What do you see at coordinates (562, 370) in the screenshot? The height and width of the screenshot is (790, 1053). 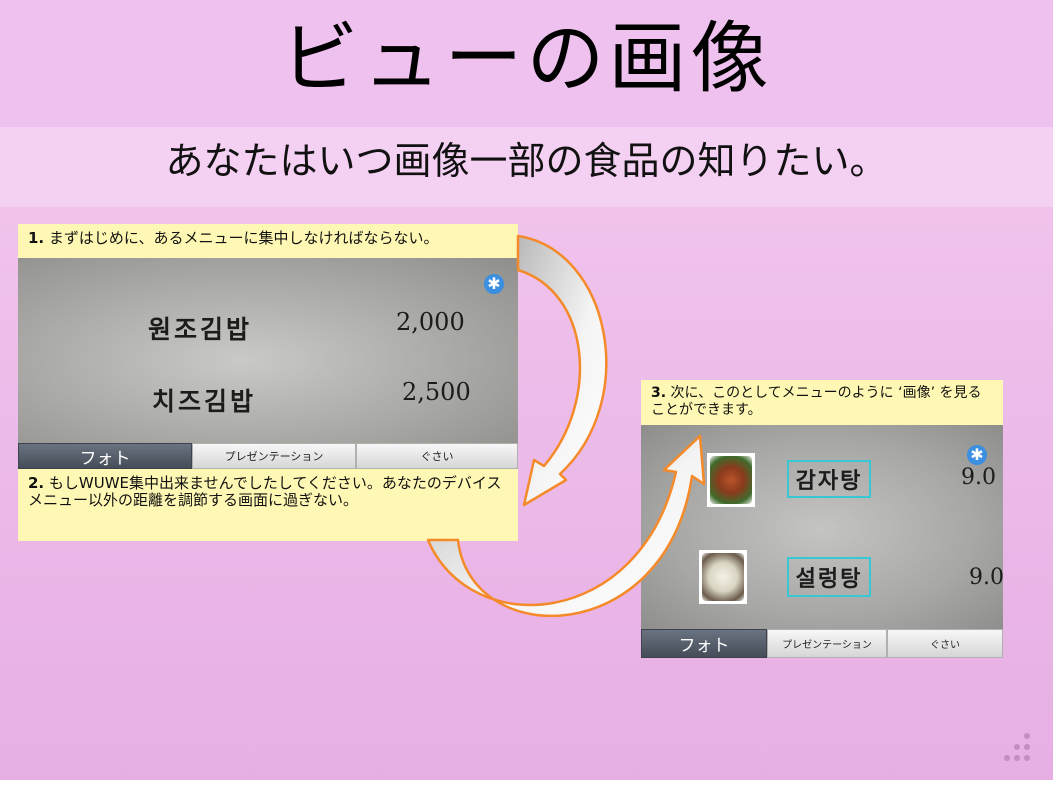 I see `curved-arrow-icon` at bounding box center [562, 370].